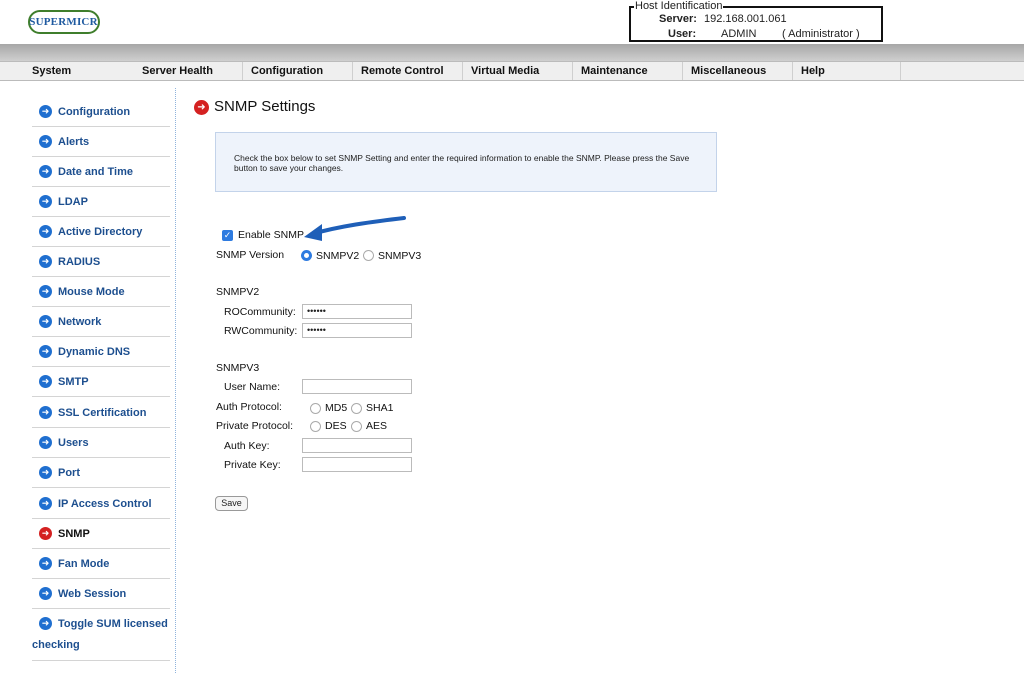 The height and width of the screenshot is (673, 1024). What do you see at coordinates (821, 34) in the screenshot?
I see `user-role: ( Administrator )` at bounding box center [821, 34].